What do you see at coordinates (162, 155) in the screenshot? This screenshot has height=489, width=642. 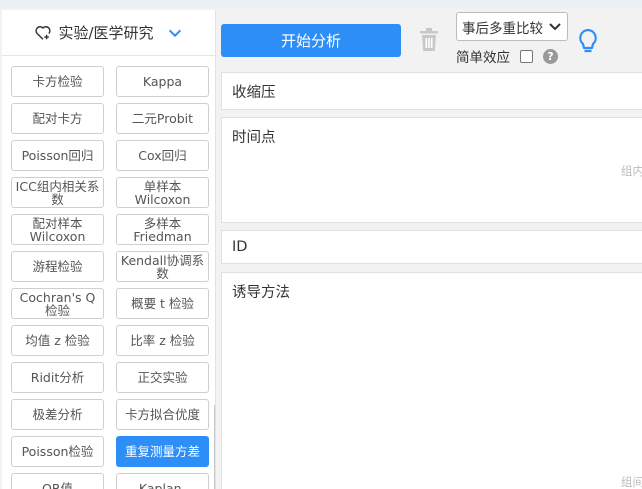 I see `method-button: Cox回归` at bounding box center [162, 155].